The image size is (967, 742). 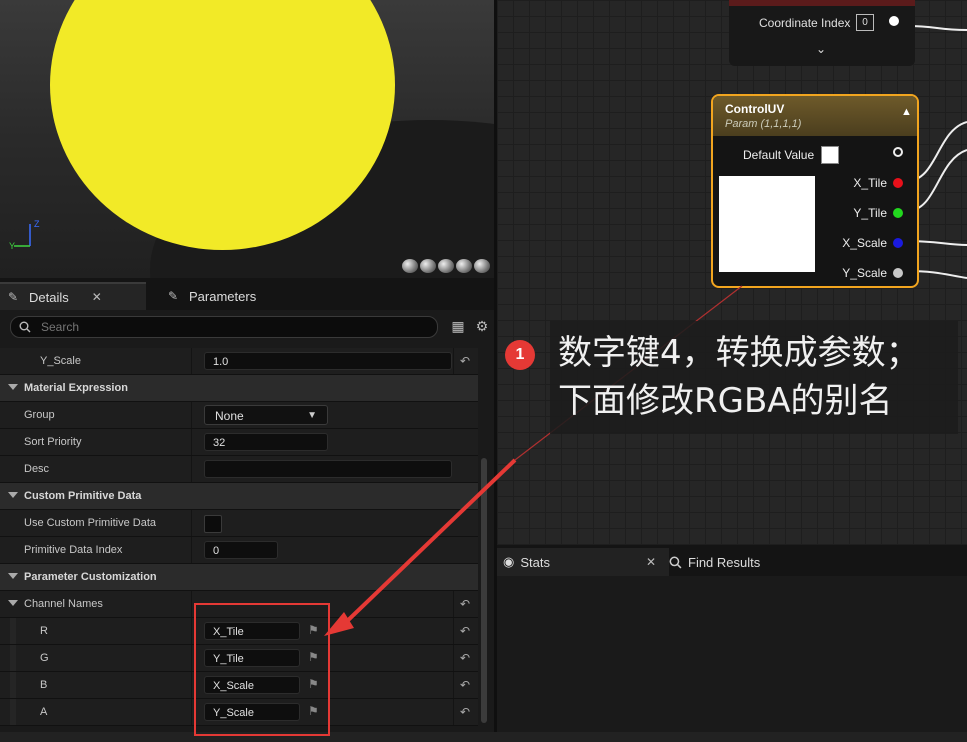 I want to click on pin-x-tile, so click(x=898, y=183).